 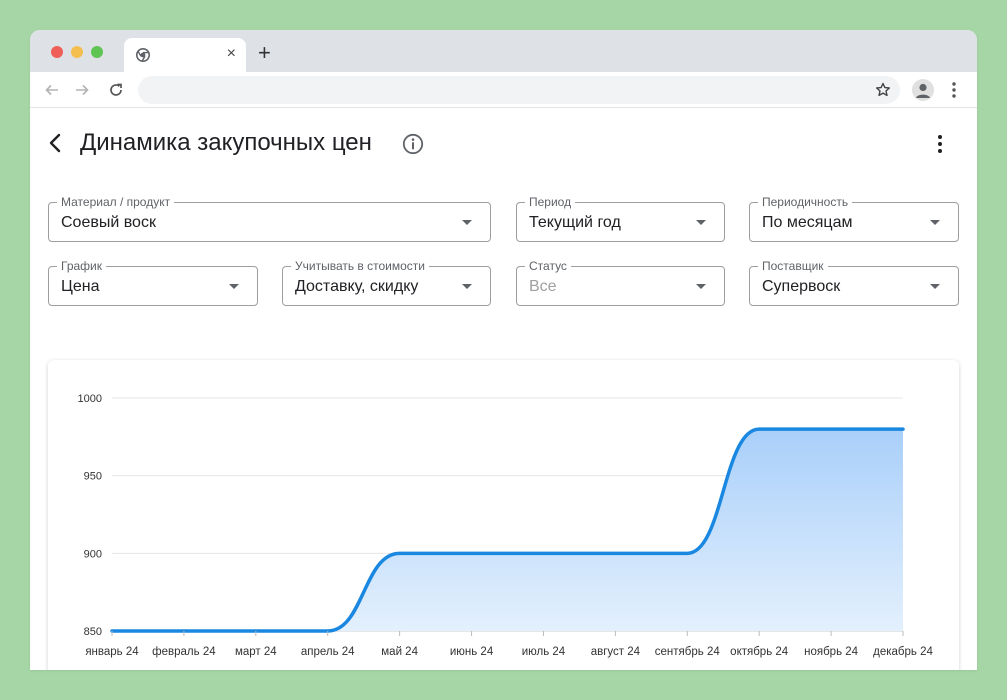 What do you see at coordinates (328, 652) in the screenshot?
I see `x-tick-label: апрель 24` at bounding box center [328, 652].